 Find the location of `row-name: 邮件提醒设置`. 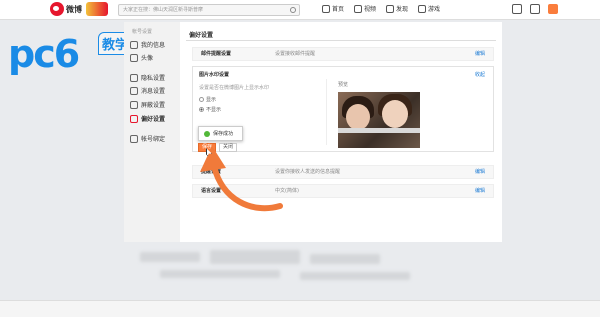

row-name: 邮件提醒设置 is located at coordinates (216, 54).